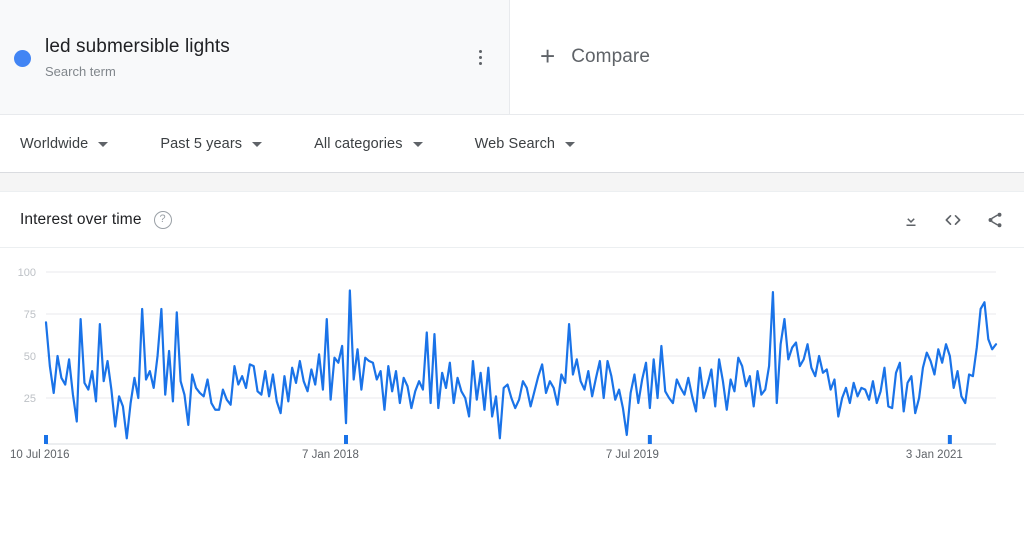 This screenshot has height=540, width=1024. What do you see at coordinates (632, 455) in the screenshot?
I see `x-axis-tick-label: 7 Jul 2019` at bounding box center [632, 455].